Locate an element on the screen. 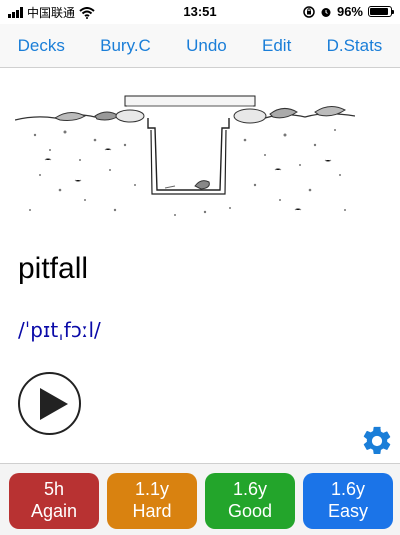 The image size is (400, 535). battery-fill is located at coordinates (379, 11).